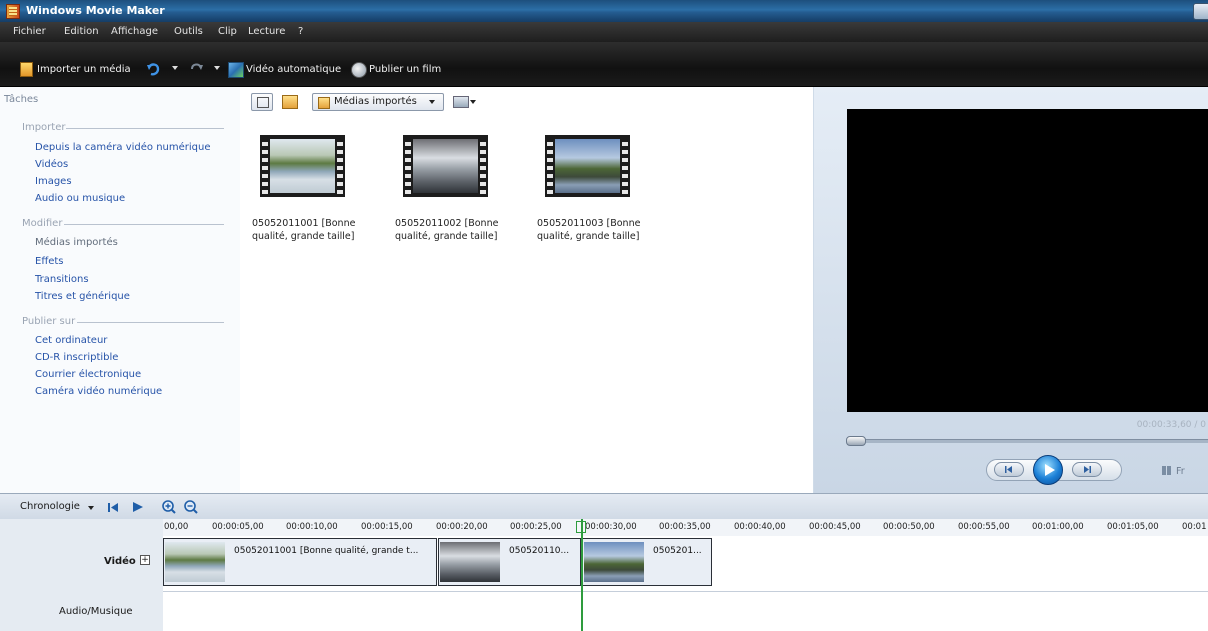  I want to click on publish-section-title: Publier sur, so click(49, 321).